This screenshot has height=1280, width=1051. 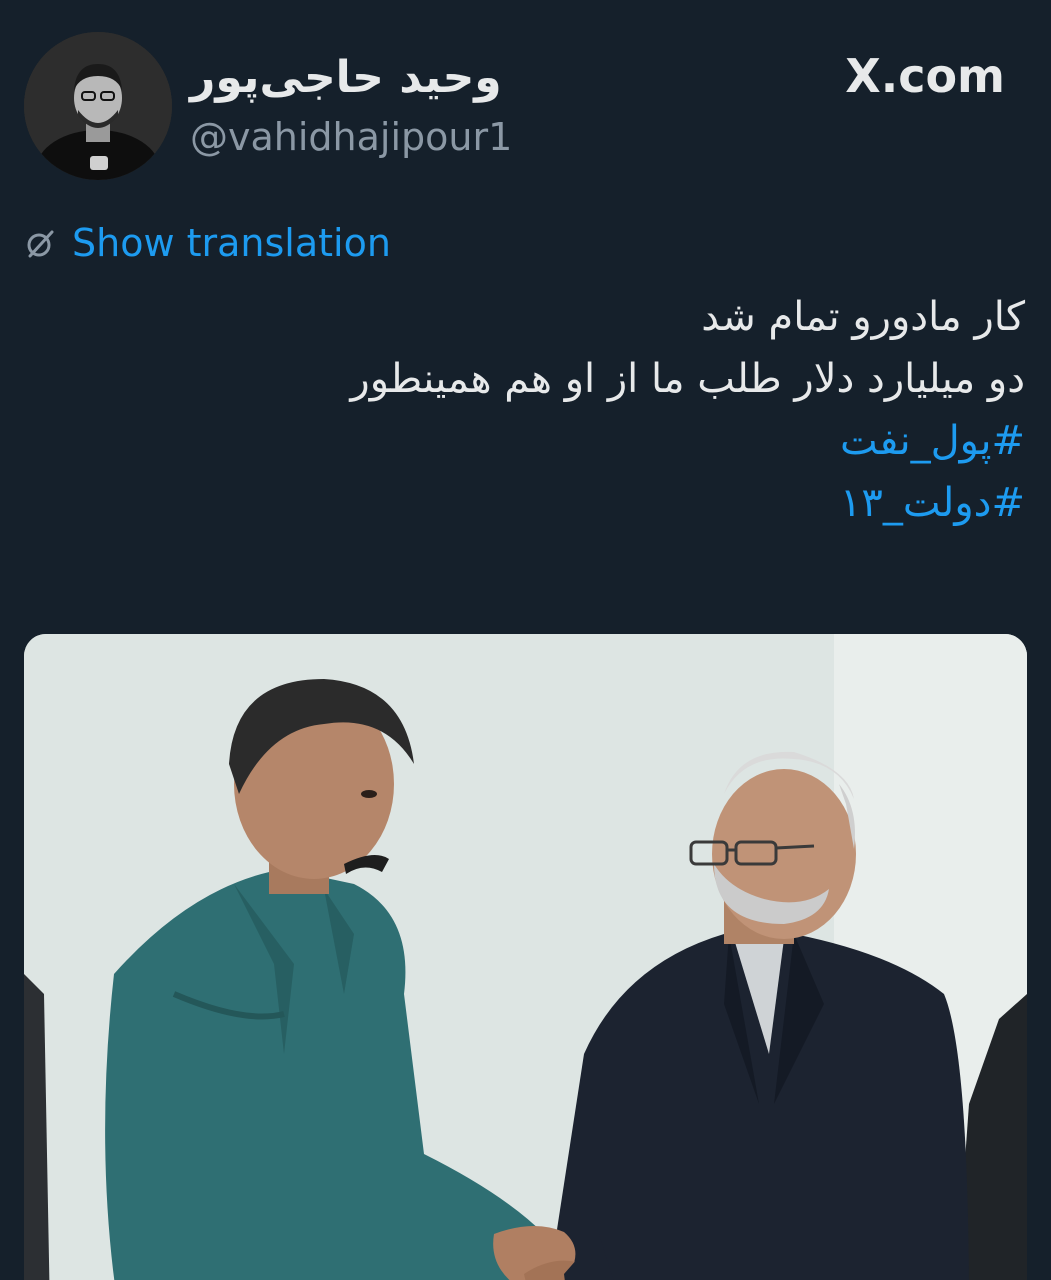 I want to click on show-translation-button: Show translation, so click(x=207, y=243).